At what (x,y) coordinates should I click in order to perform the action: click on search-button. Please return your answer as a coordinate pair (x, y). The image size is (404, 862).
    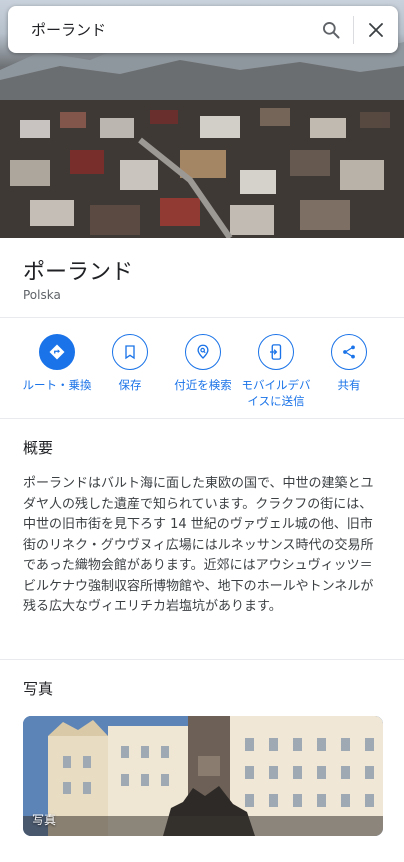
    Looking at the image, I should click on (331, 29).